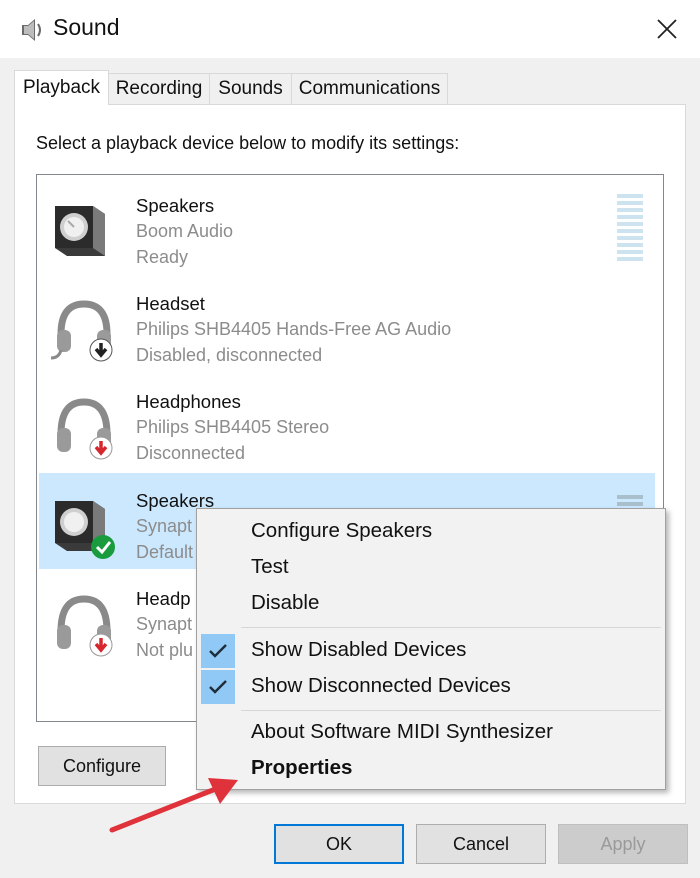  What do you see at coordinates (402, 731) in the screenshot?
I see `menu-item-label: About Software MIDI Synthesizer` at bounding box center [402, 731].